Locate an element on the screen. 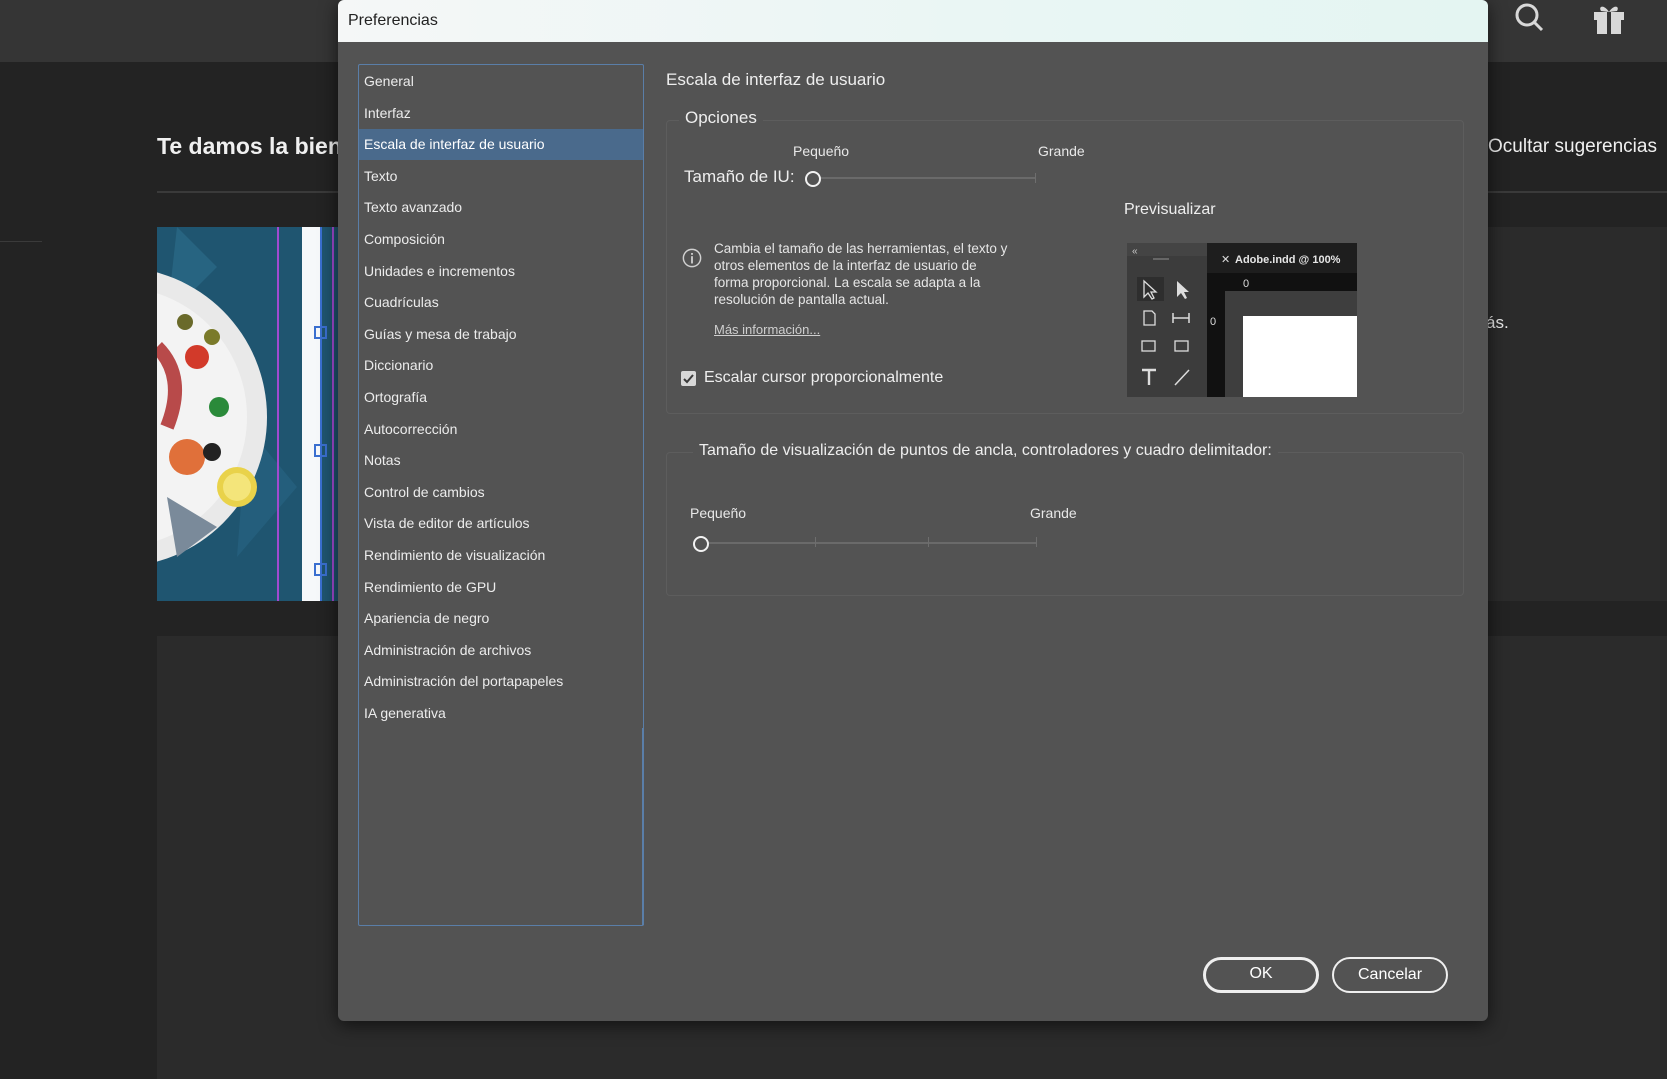 This screenshot has width=1667, height=1079. nav-item: Interfaz is located at coordinates (501, 113).